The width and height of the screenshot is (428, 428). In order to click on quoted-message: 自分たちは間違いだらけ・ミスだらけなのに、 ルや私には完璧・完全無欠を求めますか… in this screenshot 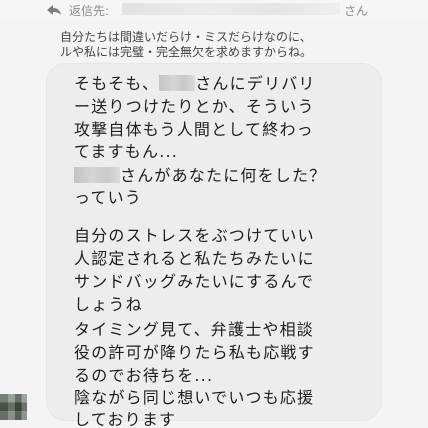, I will do `click(241, 45)`.